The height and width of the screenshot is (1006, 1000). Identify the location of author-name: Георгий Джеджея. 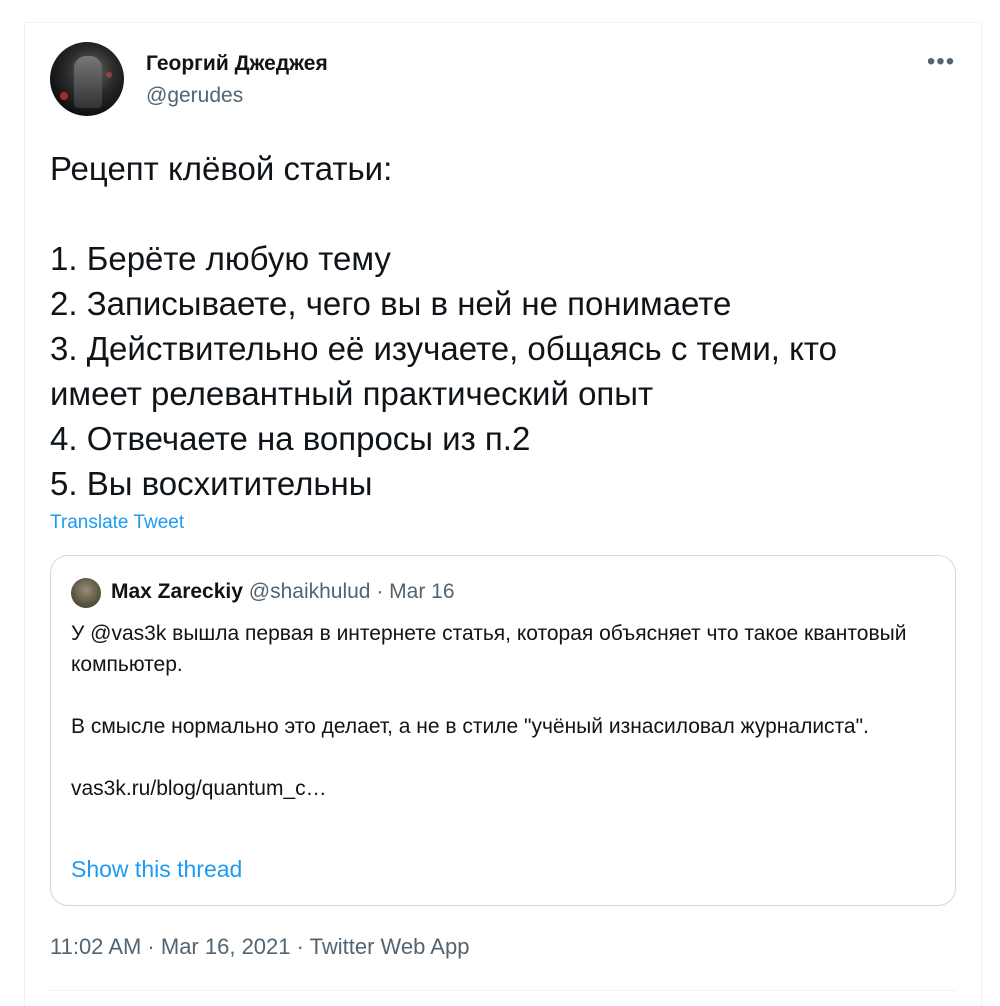
(237, 64).